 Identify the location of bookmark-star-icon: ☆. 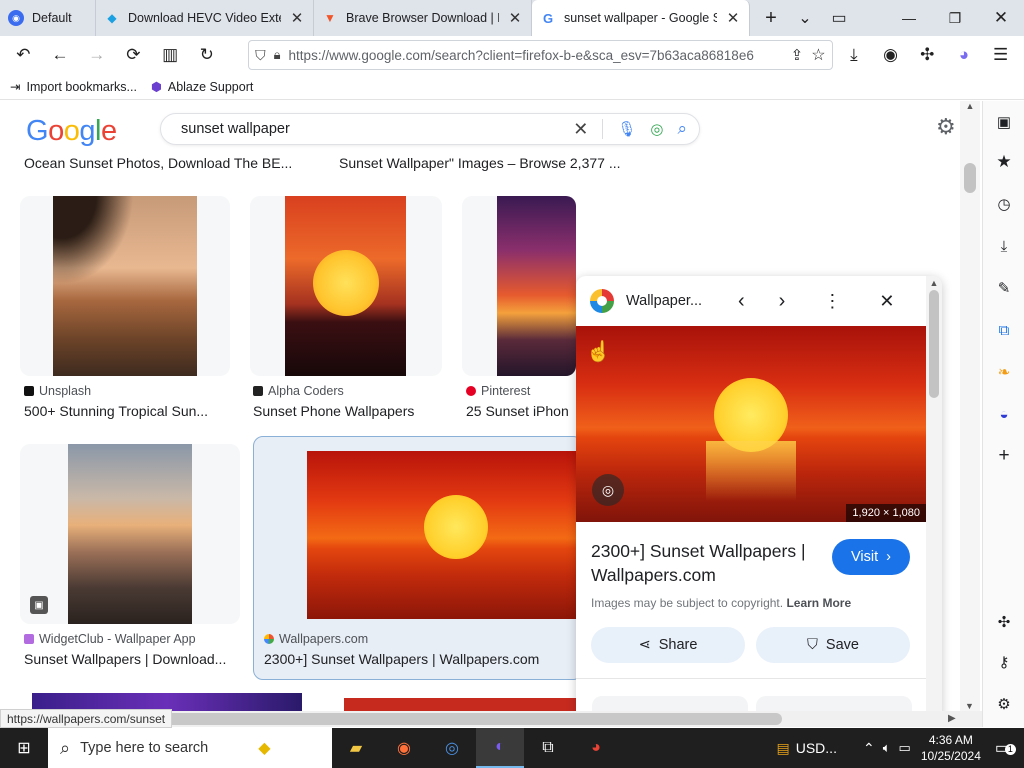
(818, 55).